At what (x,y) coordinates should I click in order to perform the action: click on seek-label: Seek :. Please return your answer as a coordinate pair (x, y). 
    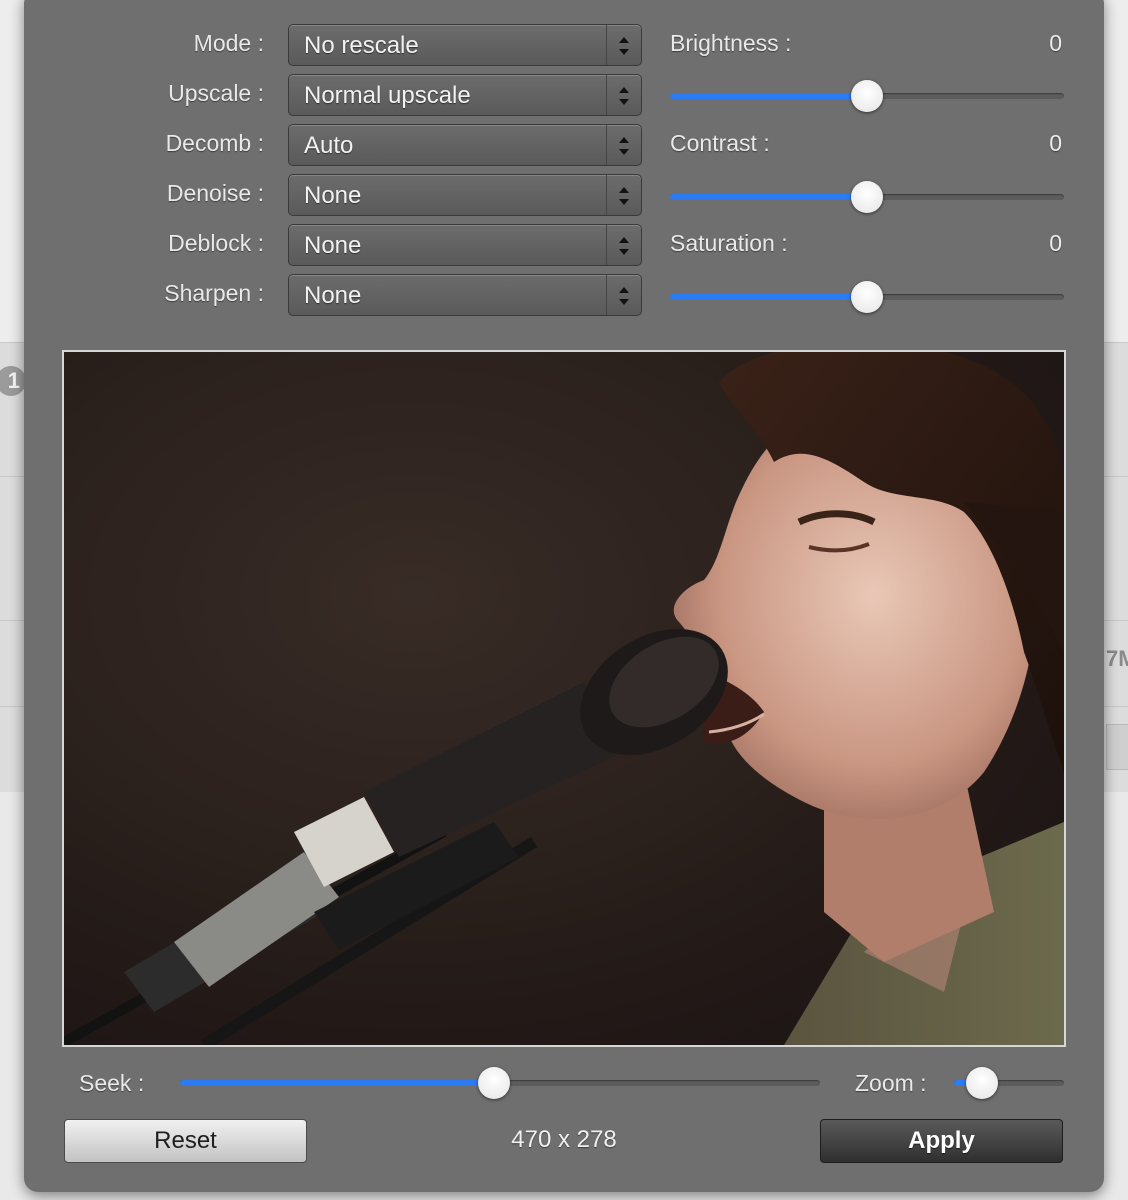
    Looking at the image, I should click on (112, 1083).